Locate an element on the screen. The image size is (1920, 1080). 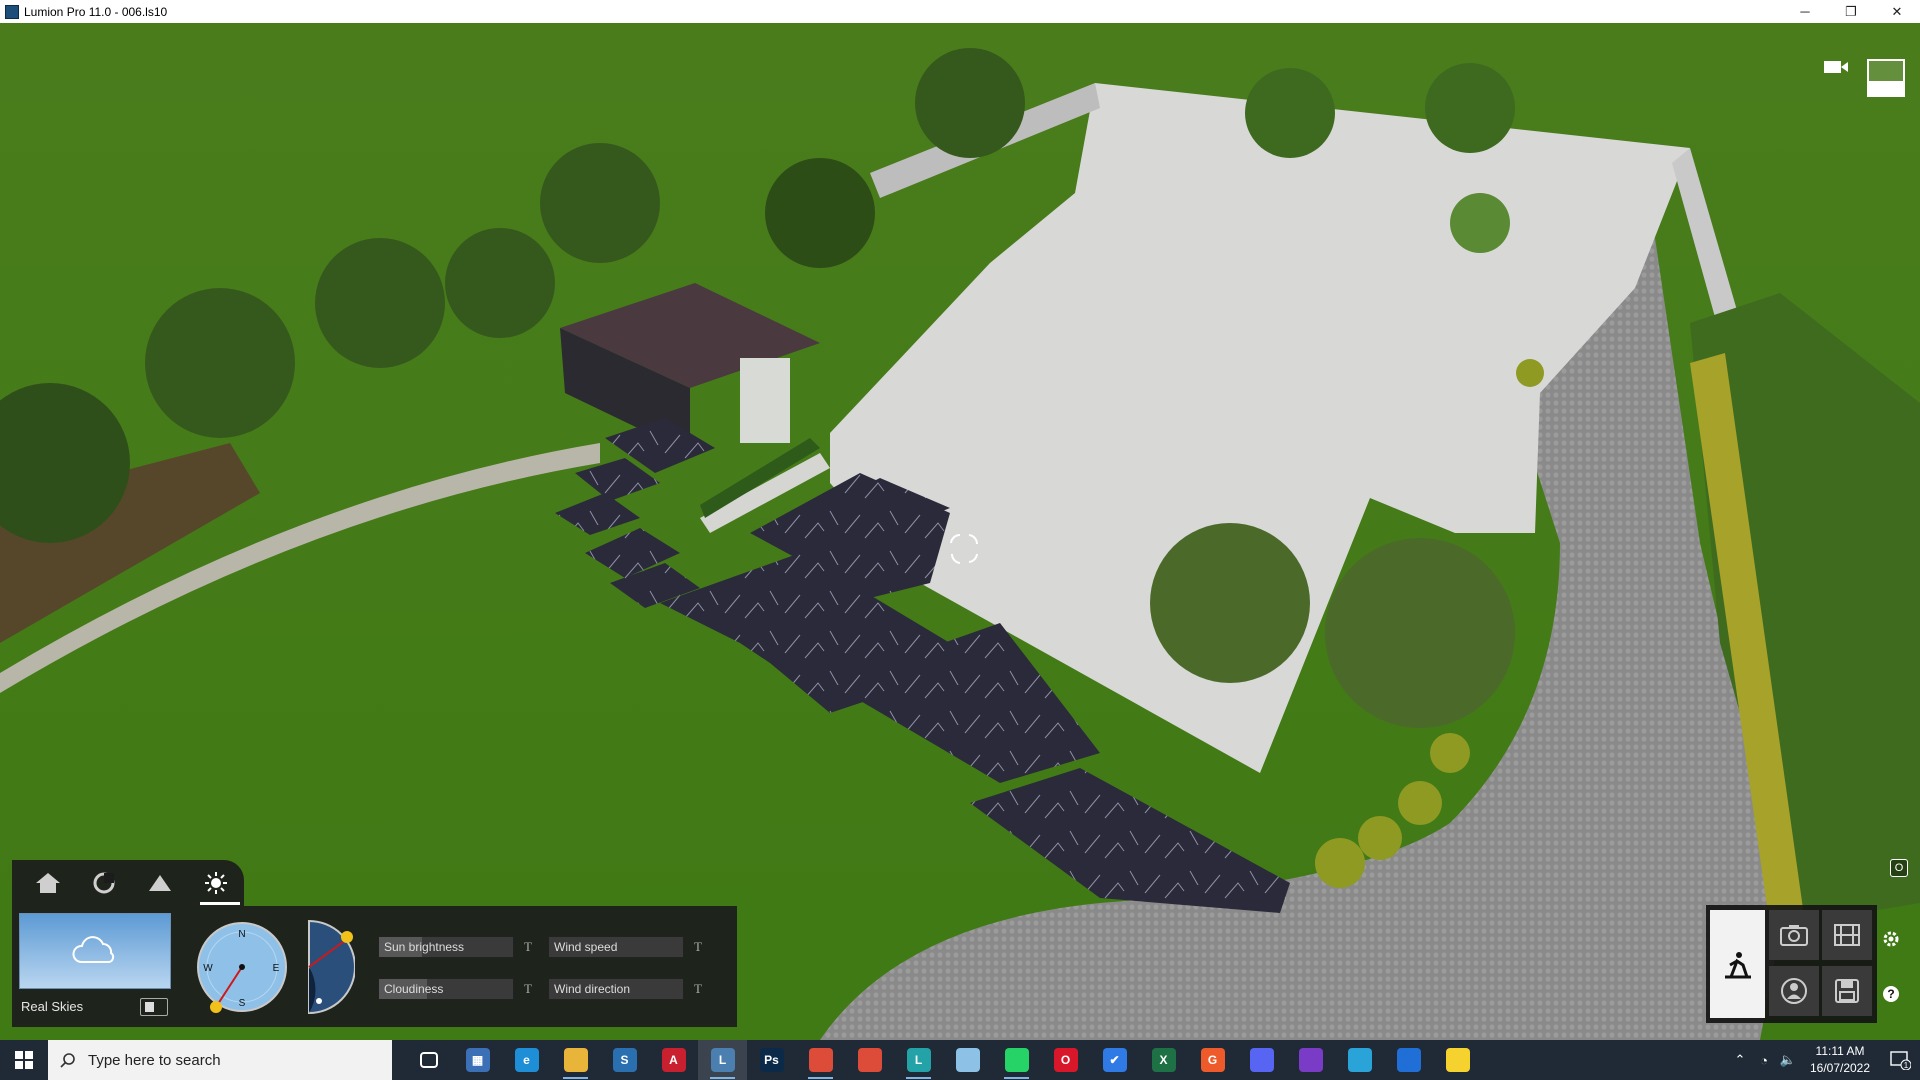
taskbar-app-excel: X is located at coordinates (1163, 1060).